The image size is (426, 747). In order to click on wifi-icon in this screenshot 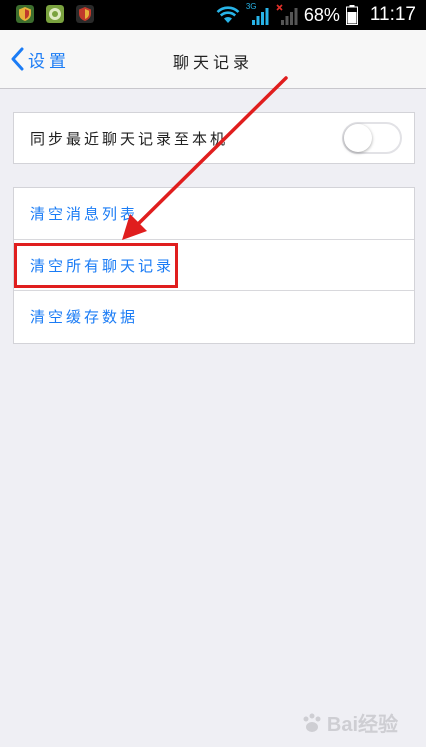, I will do `click(228, 14)`.